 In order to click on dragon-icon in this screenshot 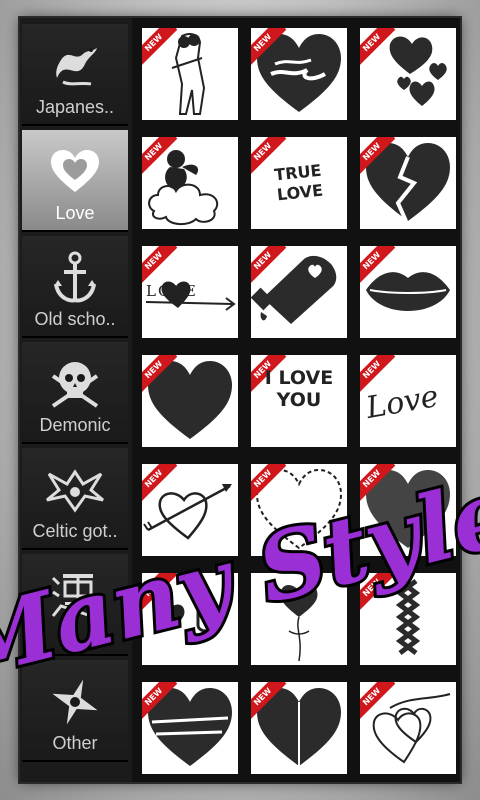, I will do `click(75, 66)`.